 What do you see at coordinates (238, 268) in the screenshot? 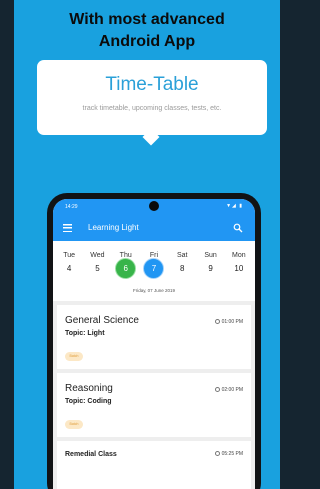
I see `date-button: 10` at bounding box center [238, 268].